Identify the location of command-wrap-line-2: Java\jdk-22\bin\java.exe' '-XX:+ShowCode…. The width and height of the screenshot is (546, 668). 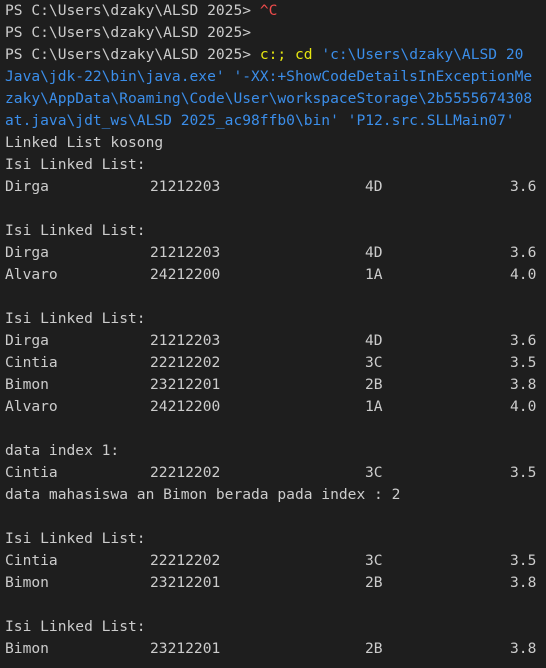
(275, 77).